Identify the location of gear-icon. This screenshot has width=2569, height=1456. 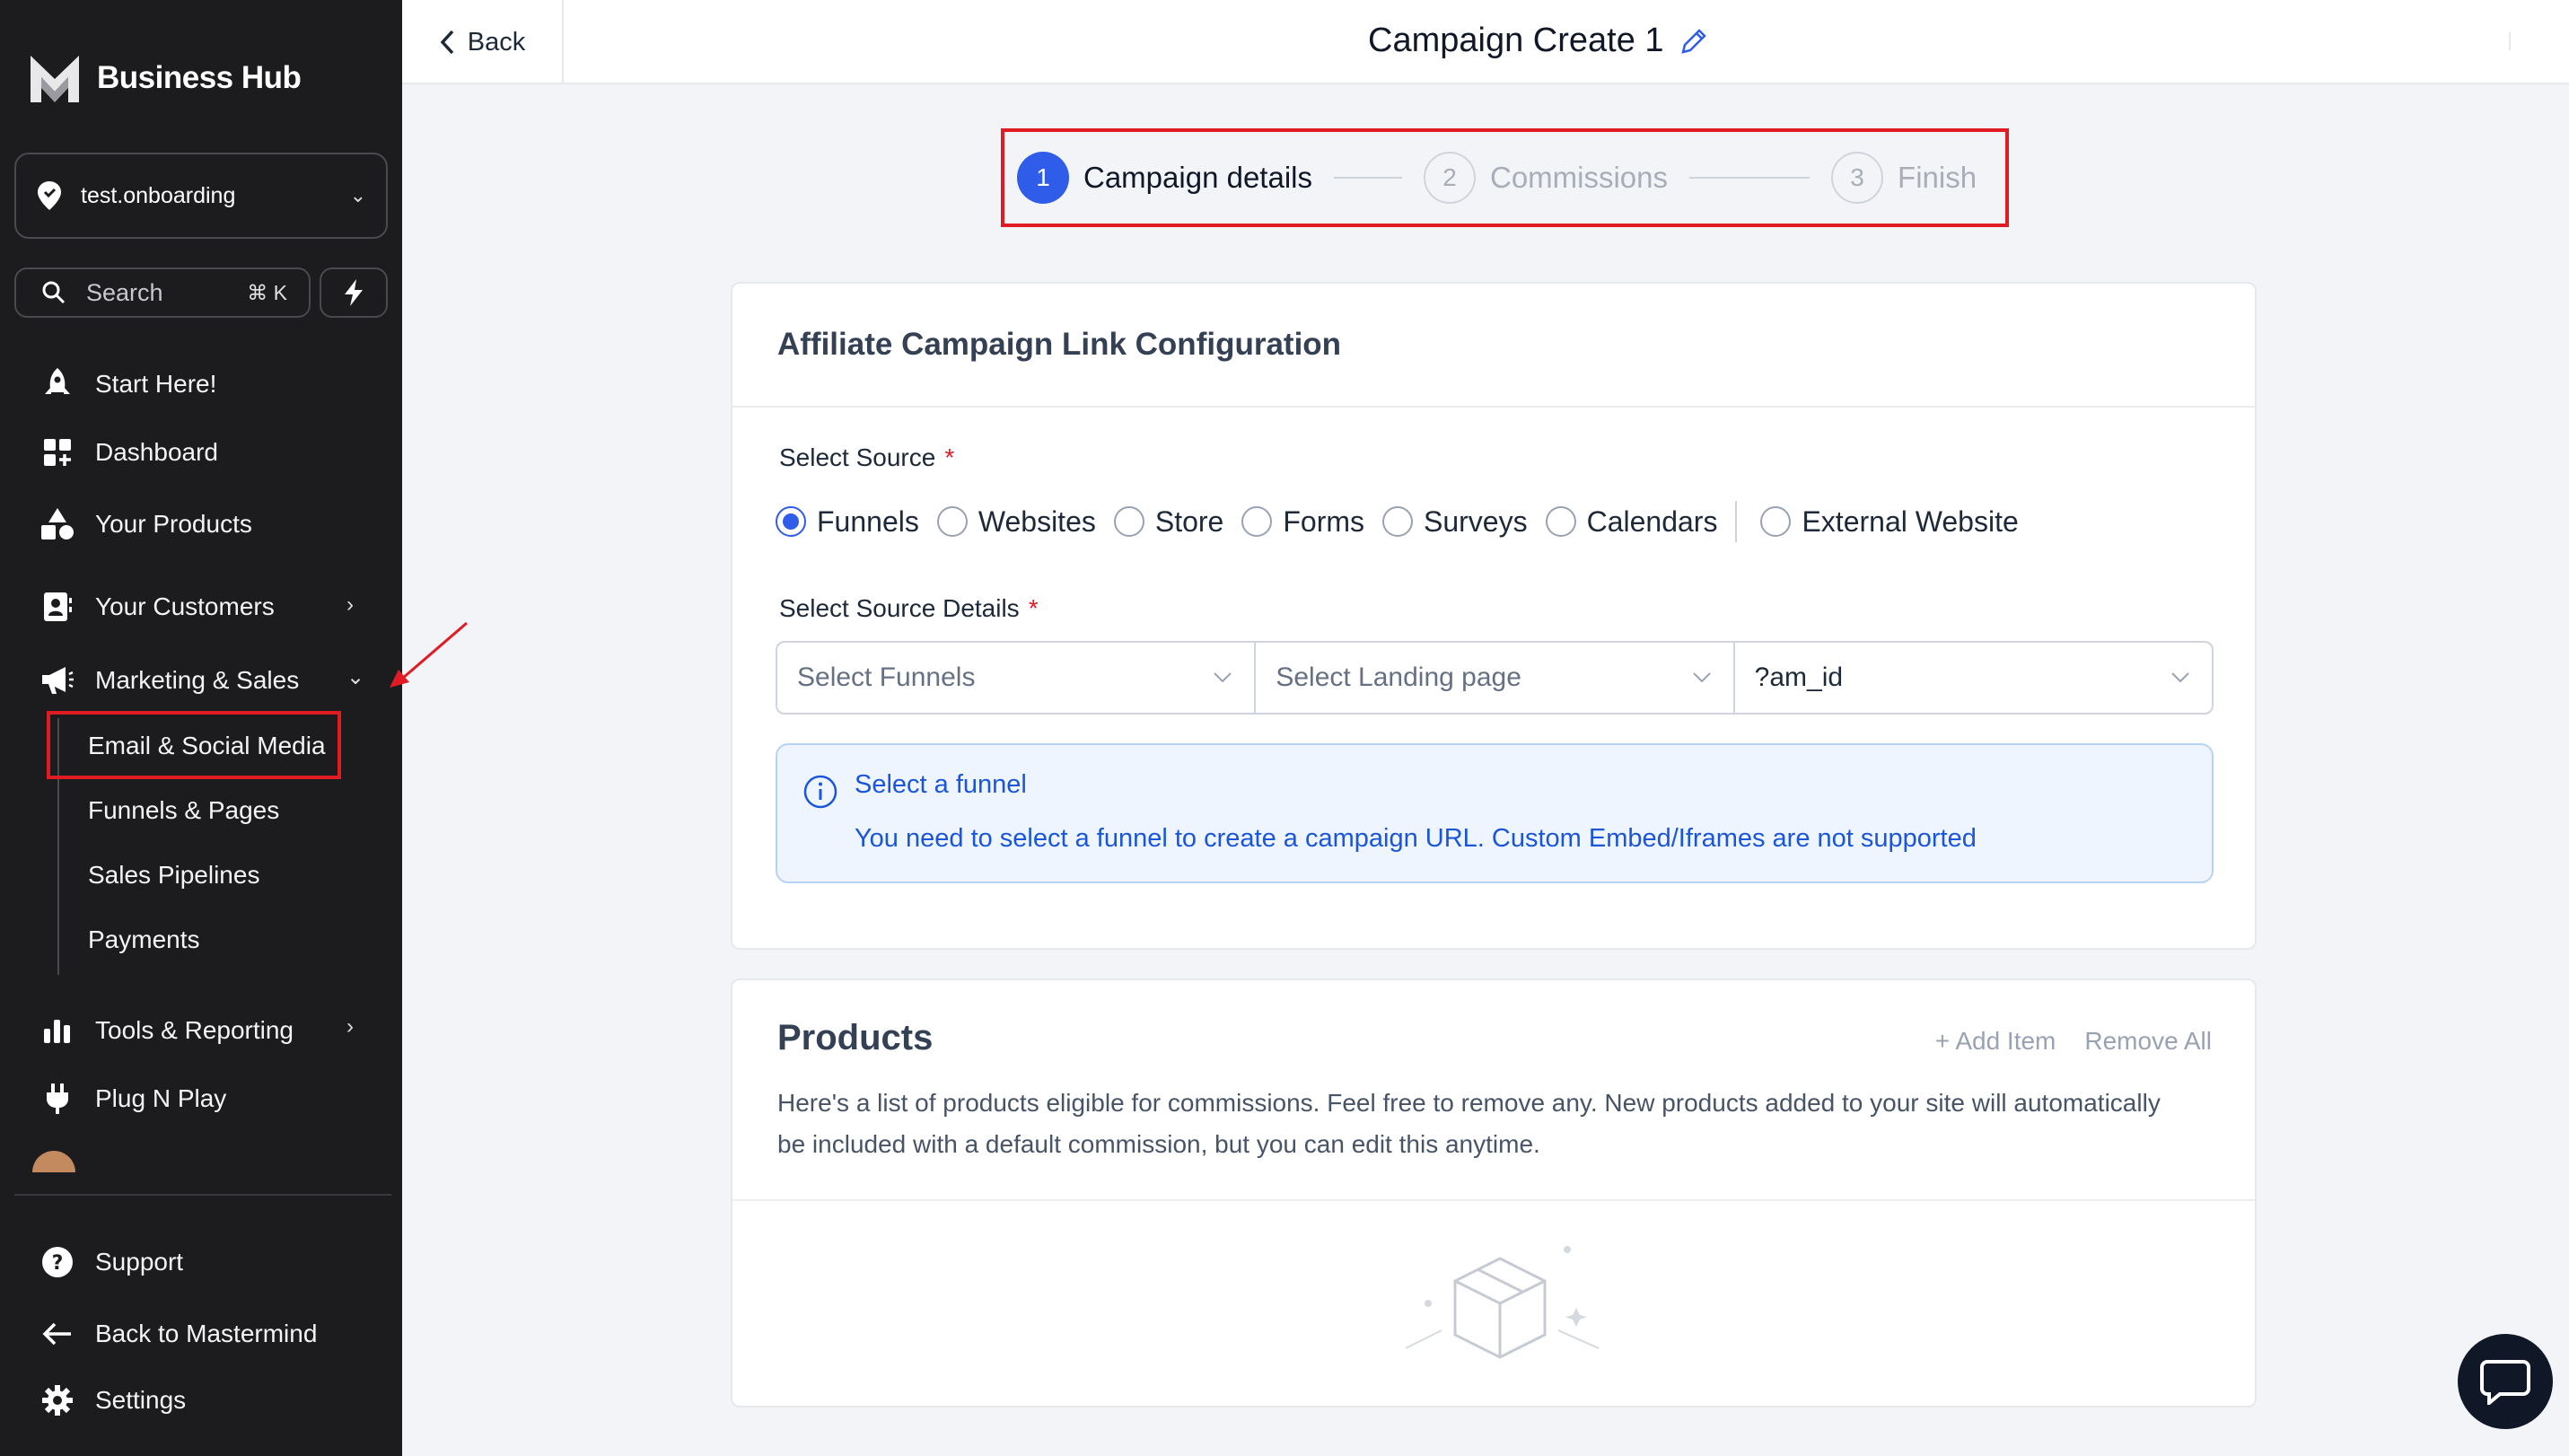
(57, 1400).